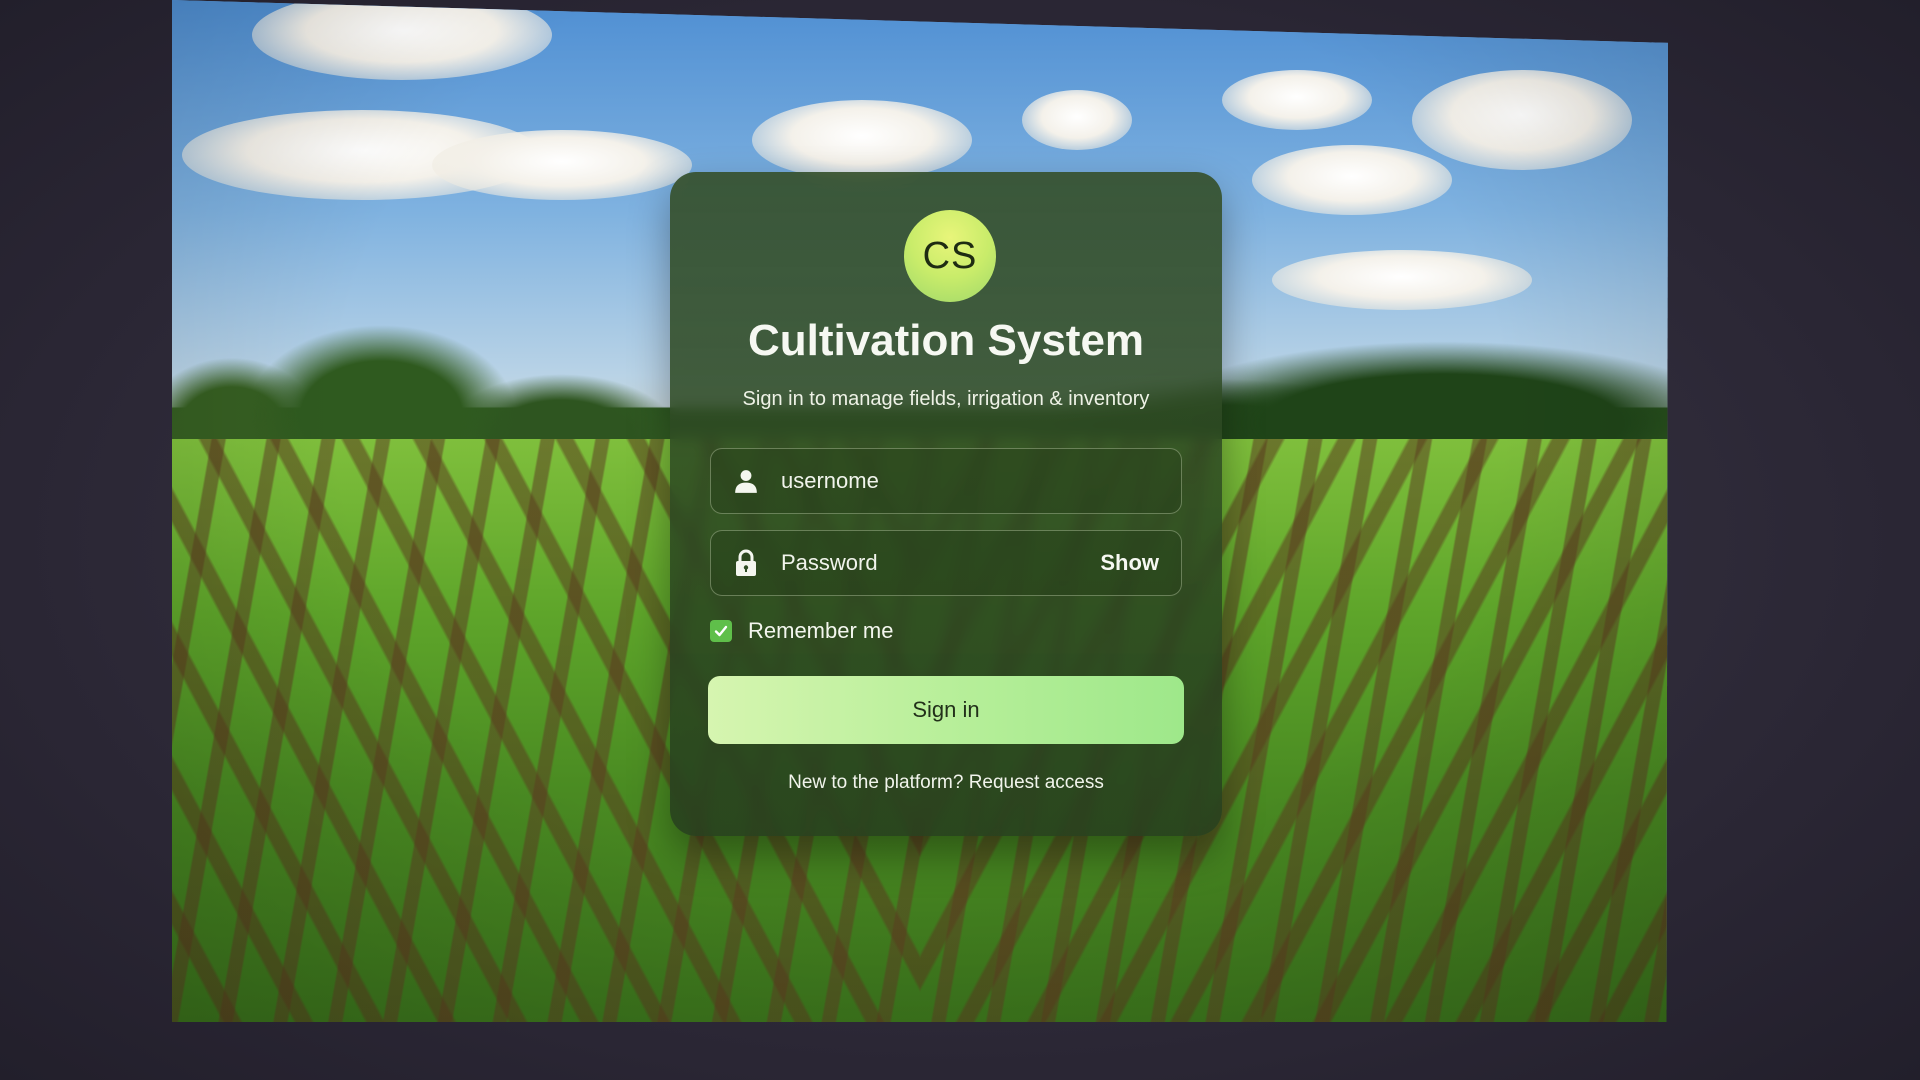 The height and width of the screenshot is (1080, 1920). What do you see at coordinates (1129, 563) in the screenshot?
I see `show-password-button: Show` at bounding box center [1129, 563].